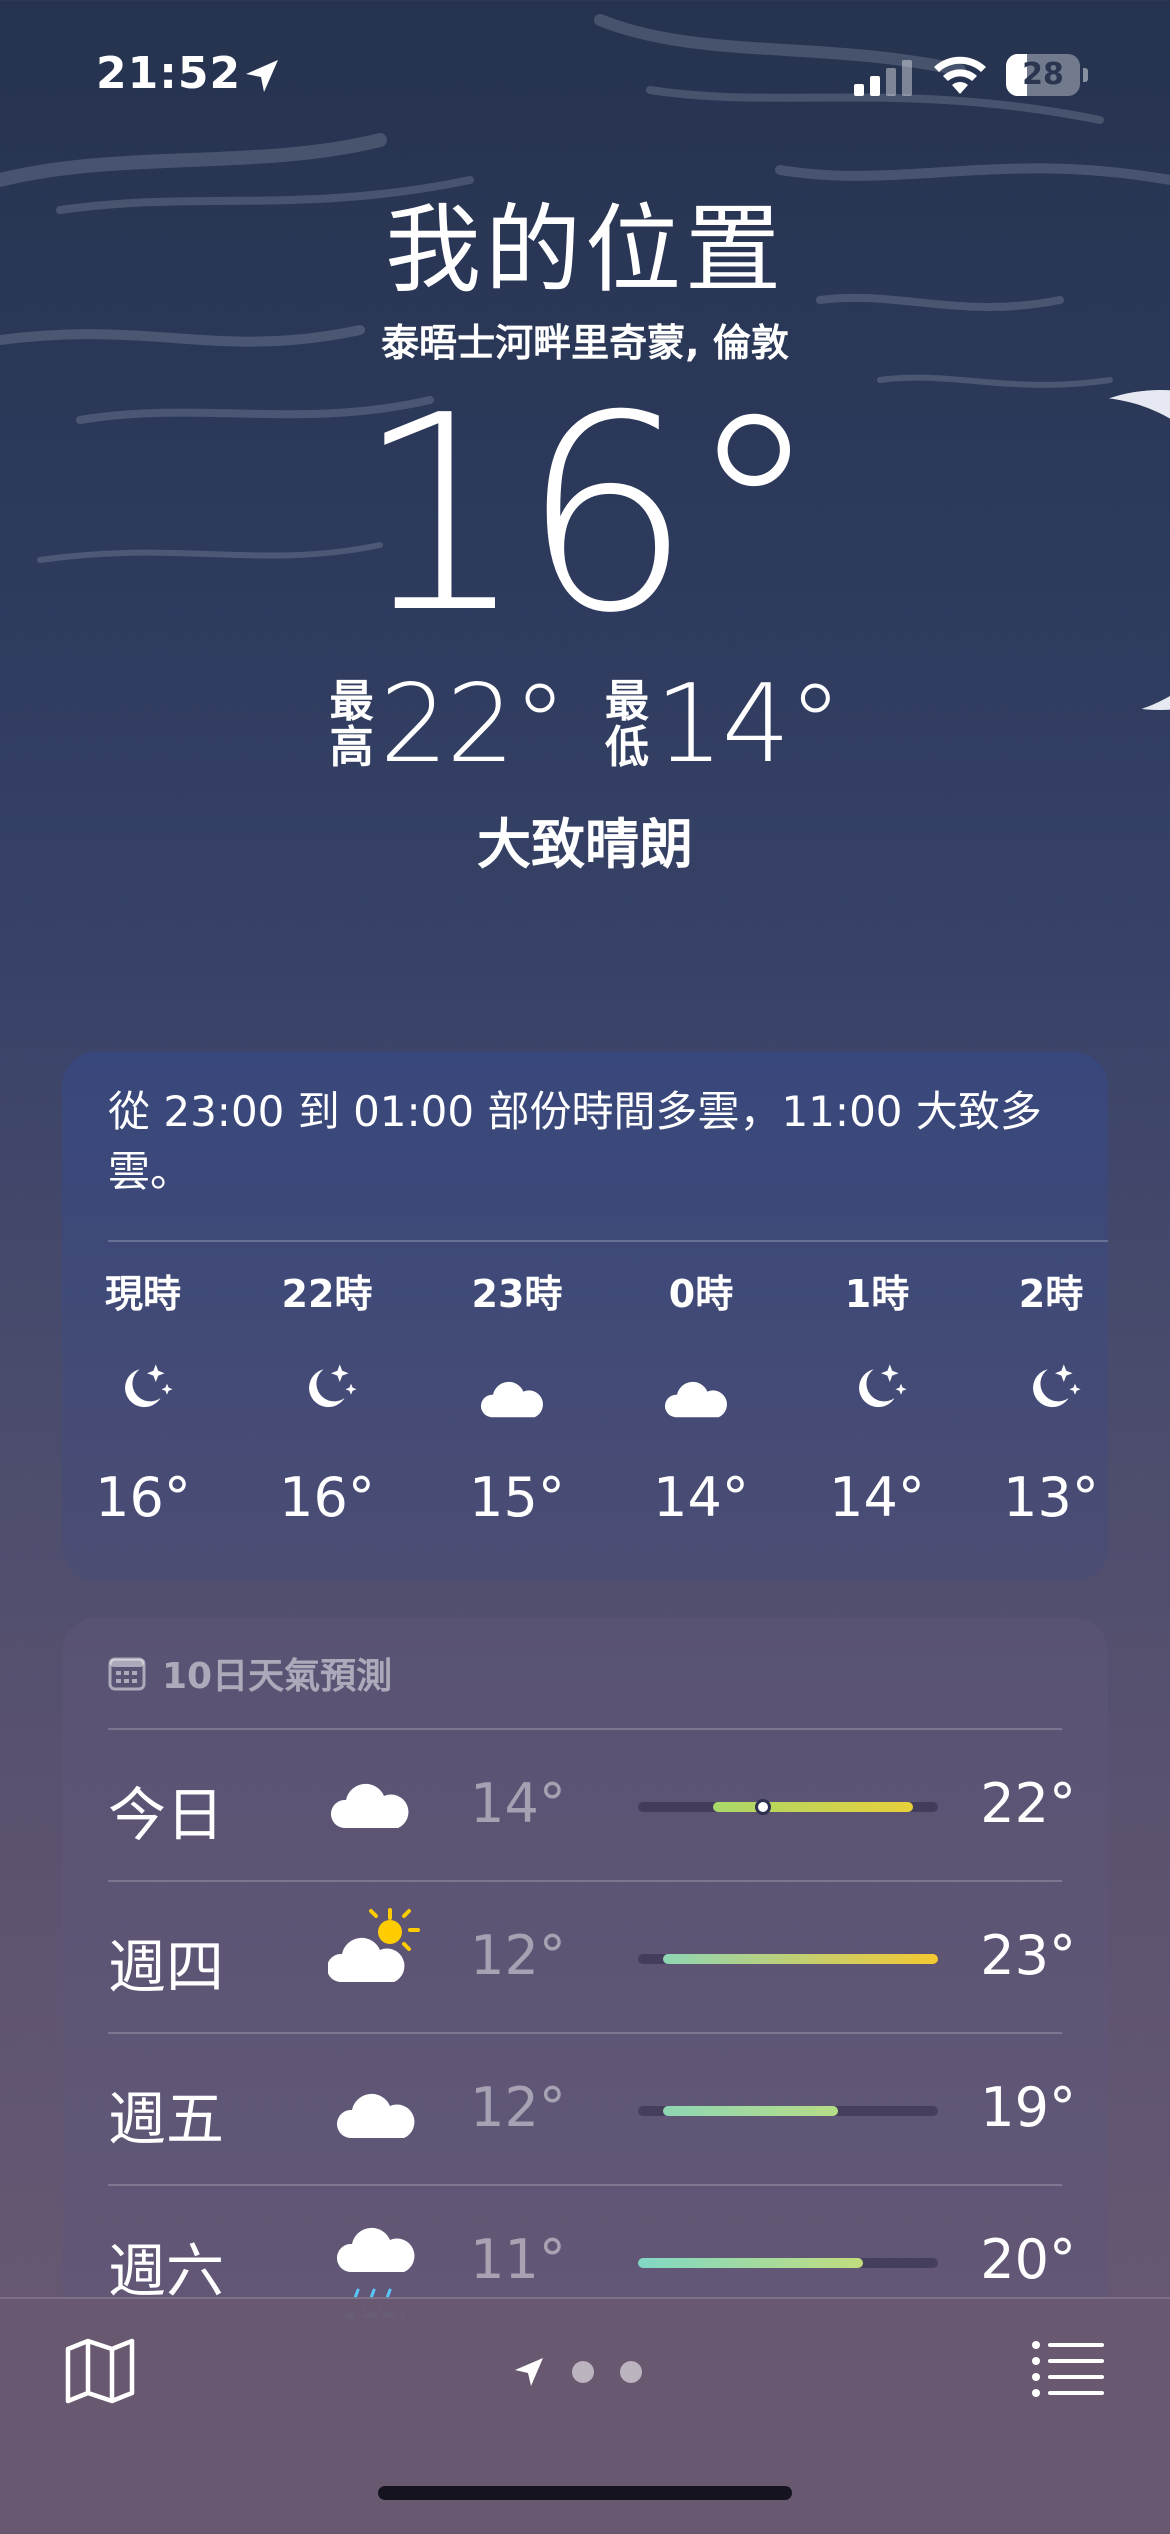 This screenshot has width=1170, height=2534. I want to click on location-arrow-icon, so click(262, 76).